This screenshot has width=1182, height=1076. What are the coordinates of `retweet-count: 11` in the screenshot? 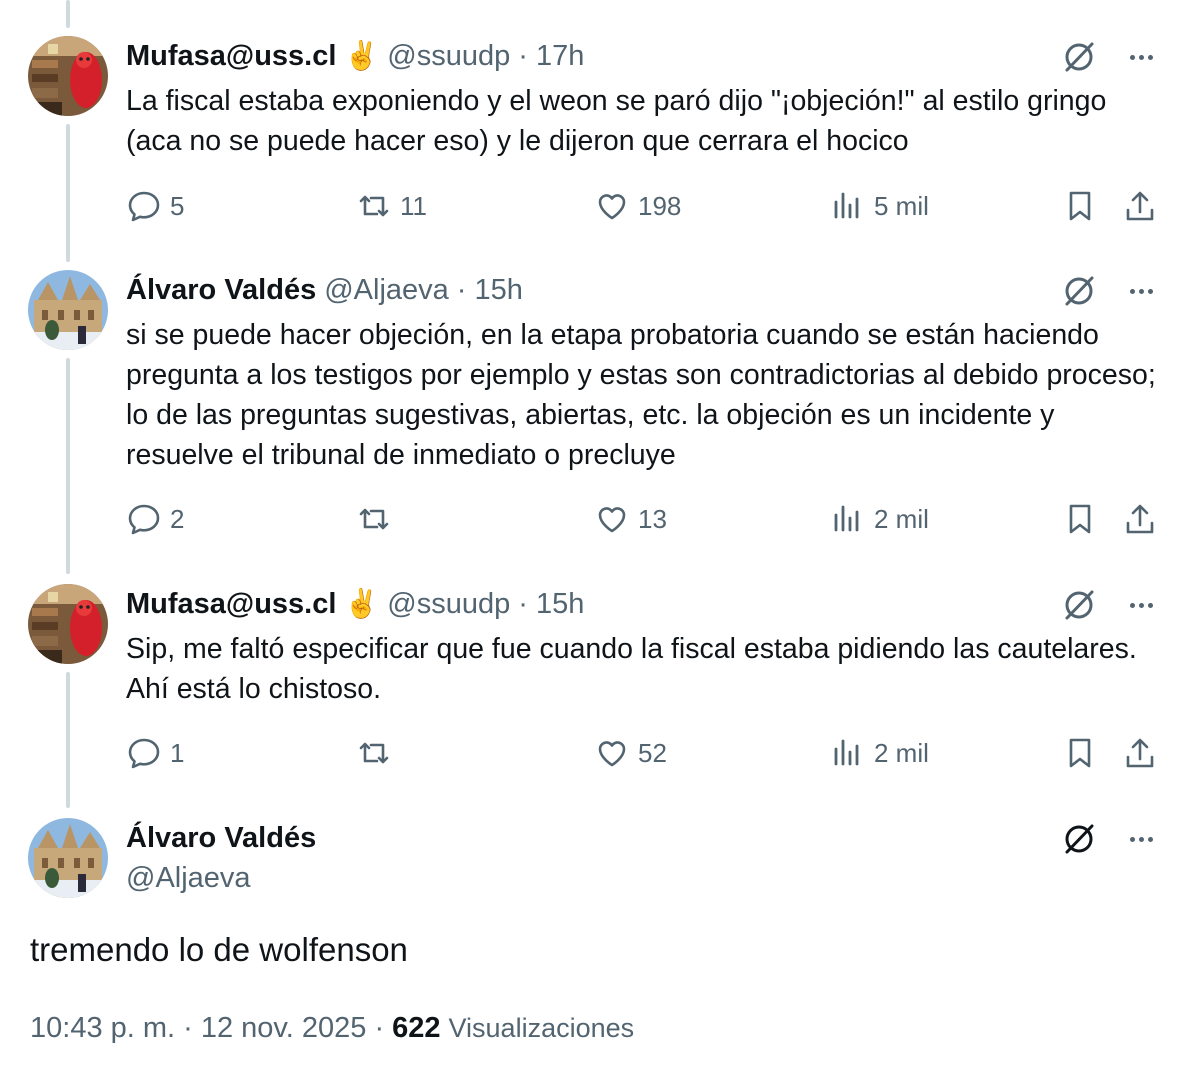 It's located at (413, 205).